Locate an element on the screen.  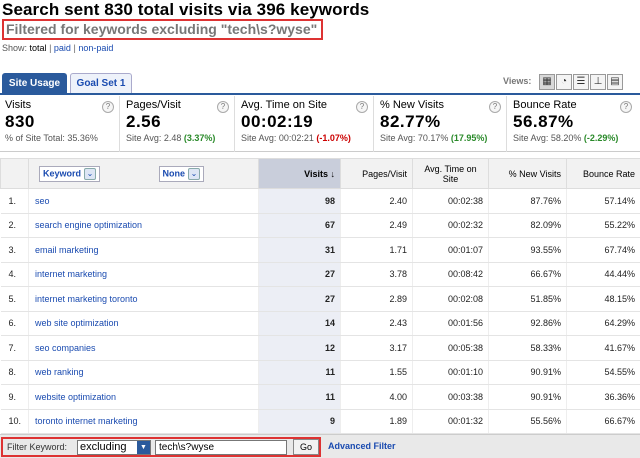
keyword-link: internet marketing toronto is located at coordinates (86, 299).